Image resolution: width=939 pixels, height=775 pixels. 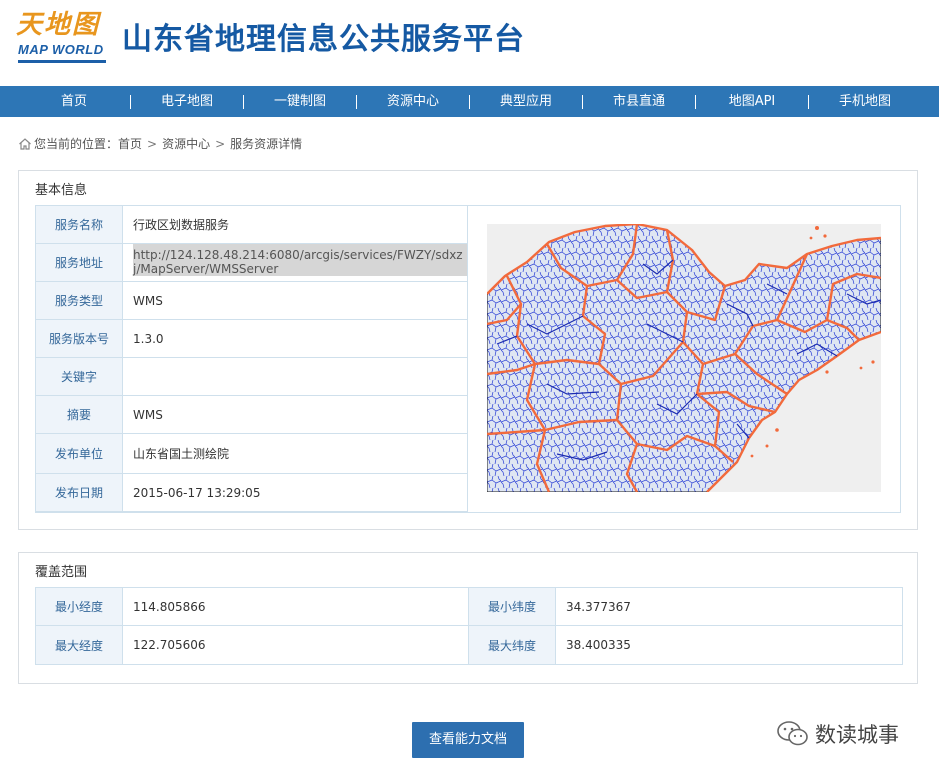 I want to click on main-nav: 首页 电子地图 一键制图 资源中心 典型应用 市县直通 地图API 手机地图, so click(x=469, y=101).